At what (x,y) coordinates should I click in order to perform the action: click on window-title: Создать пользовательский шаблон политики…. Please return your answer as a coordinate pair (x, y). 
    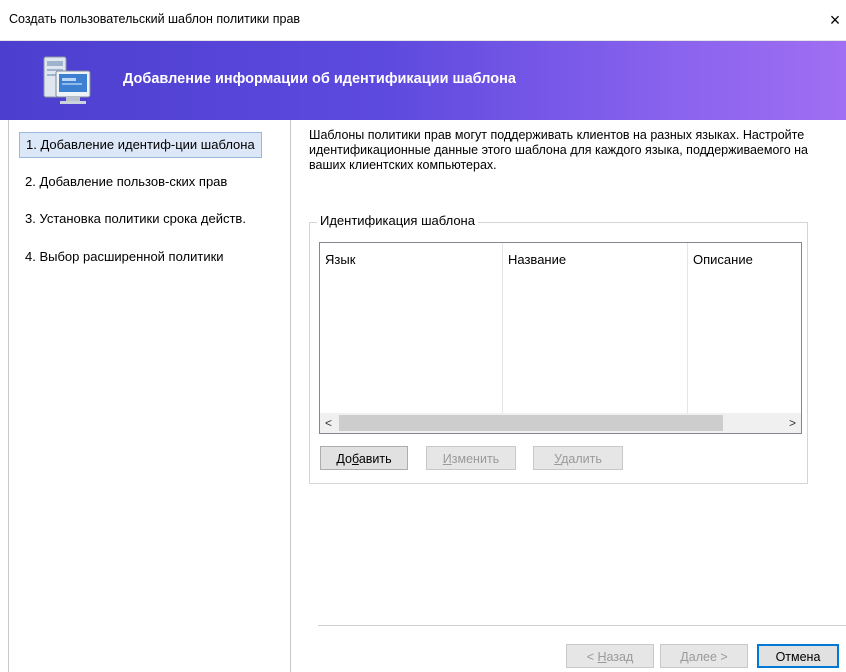
    Looking at the image, I should click on (155, 19).